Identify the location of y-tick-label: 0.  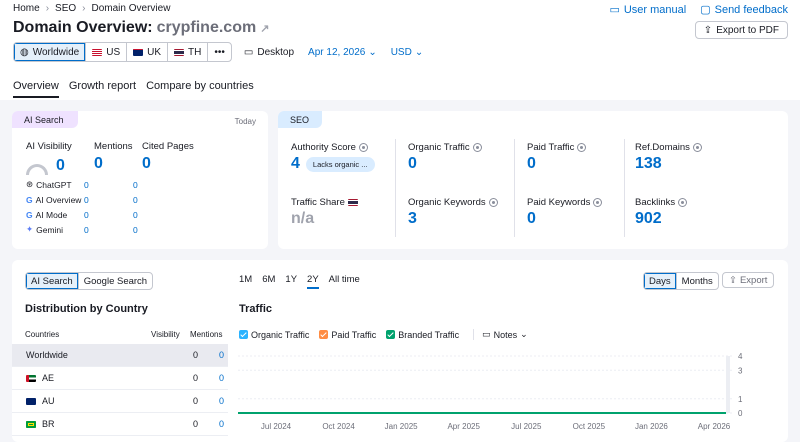
(740, 413).